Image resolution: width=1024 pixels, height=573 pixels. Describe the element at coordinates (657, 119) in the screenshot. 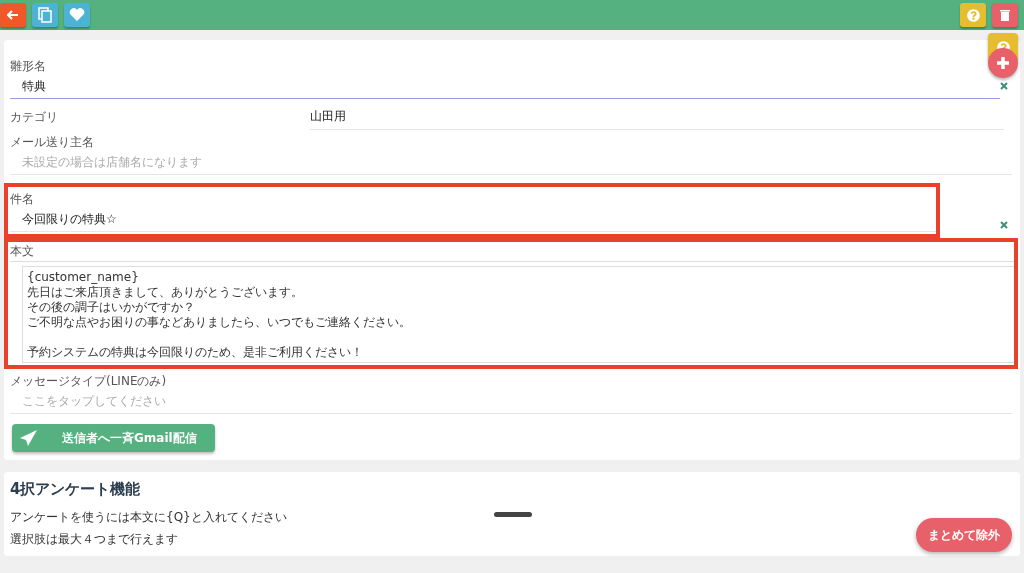

I see `category-value: 山田用` at that location.